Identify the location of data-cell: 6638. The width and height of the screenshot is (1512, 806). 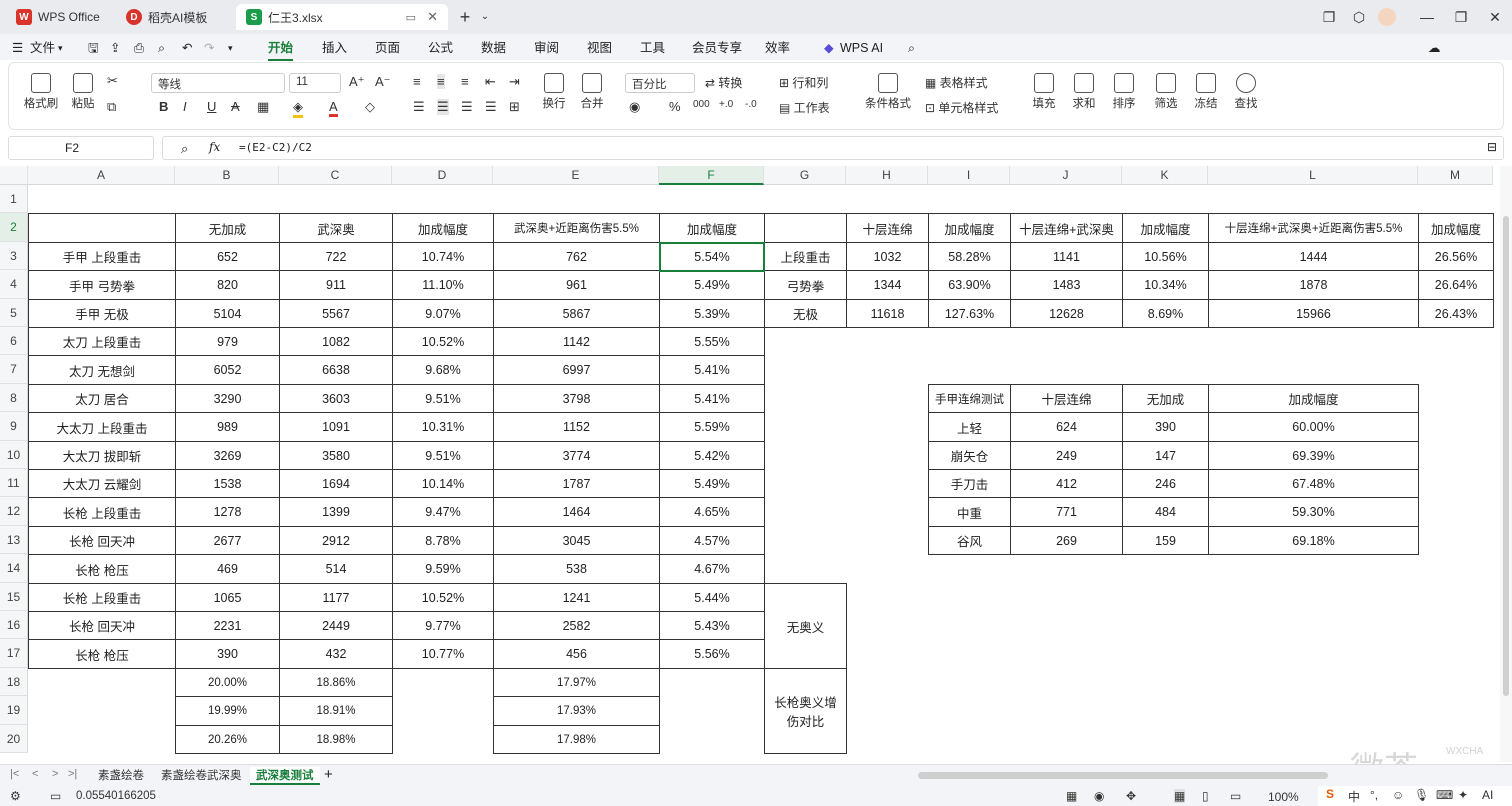
(336, 370).